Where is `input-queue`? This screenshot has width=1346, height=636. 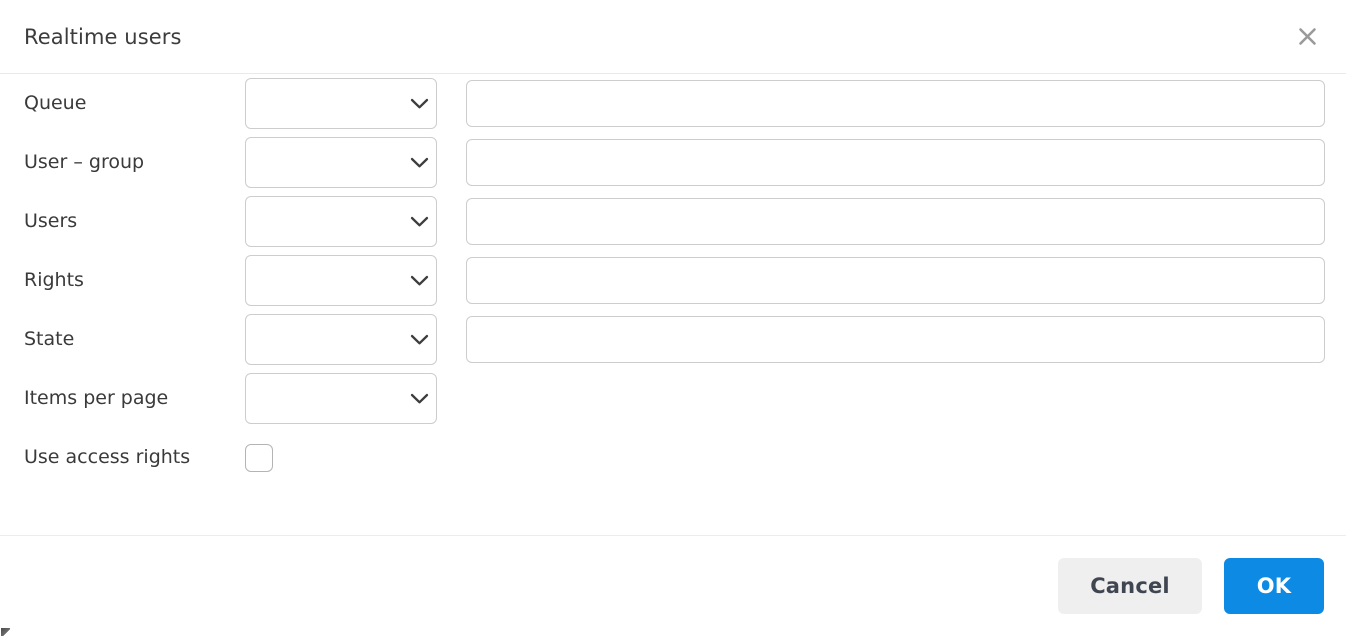
input-queue is located at coordinates (895, 103).